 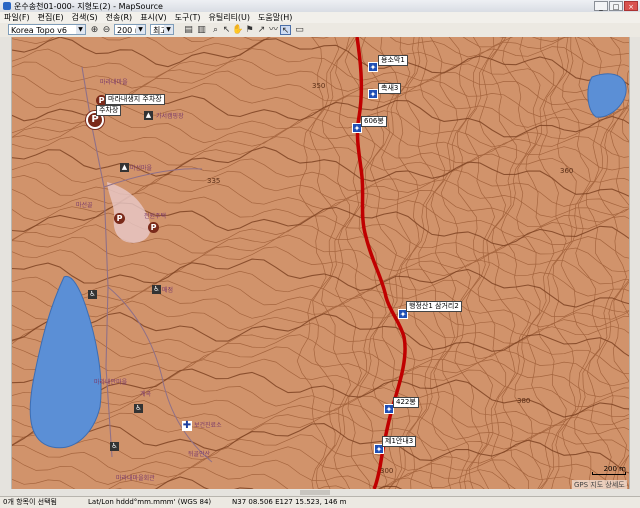 What do you see at coordinates (187, 426) in the screenshot?
I see `clinic-icon: ✚` at bounding box center [187, 426].